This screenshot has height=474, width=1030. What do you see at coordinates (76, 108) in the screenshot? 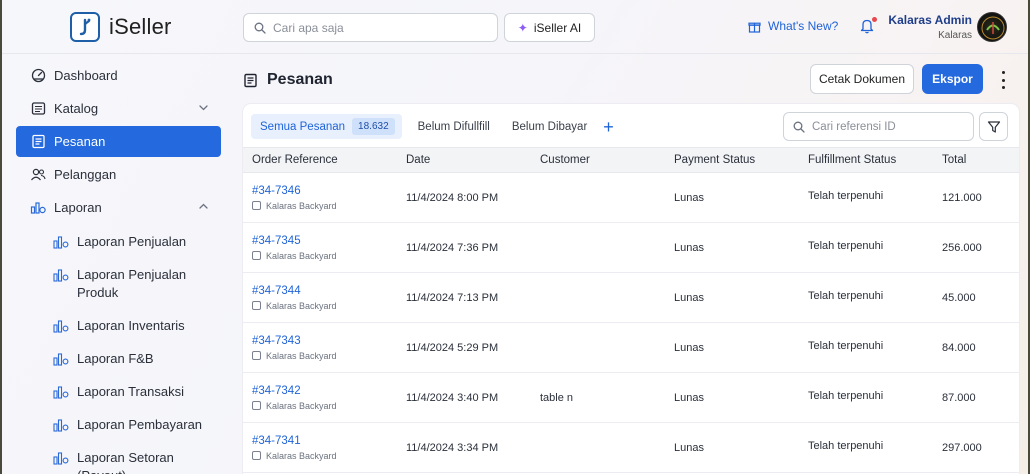
I see `sidebar-item-label: Katalog` at bounding box center [76, 108].